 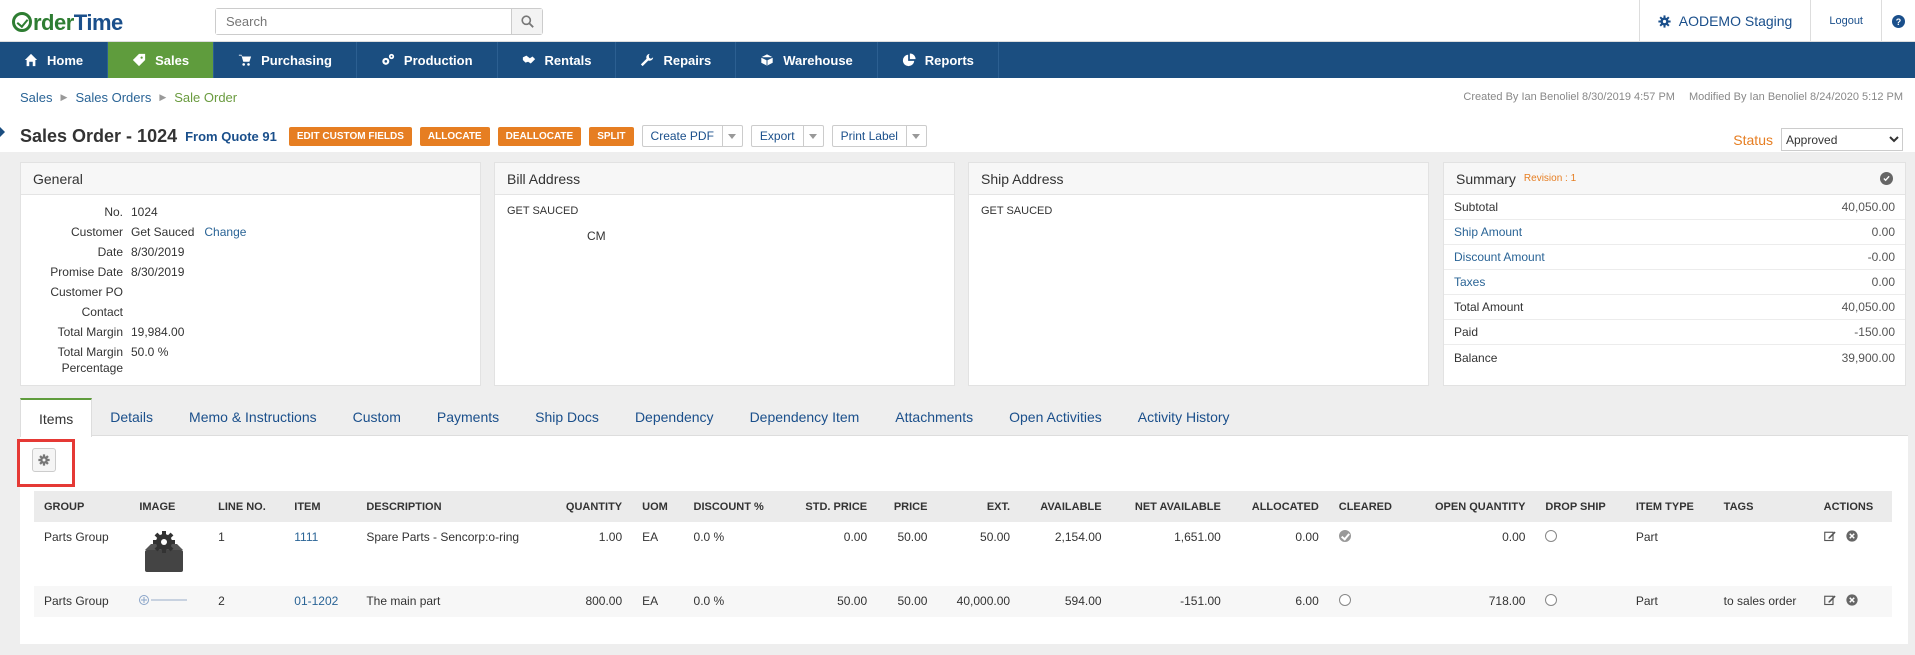 What do you see at coordinates (1344, 600) in the screenshot?
I see `cleared-radio` at bounding box center [1344, 600].